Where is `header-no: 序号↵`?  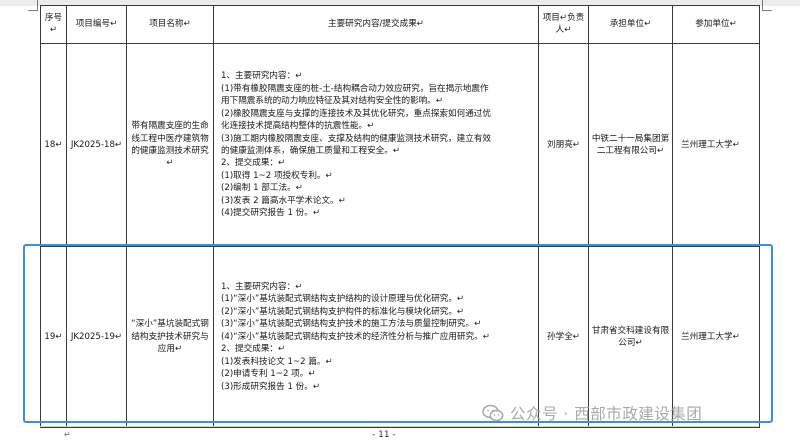 header-no: 序号↵ is located at coordinates (53, 24).